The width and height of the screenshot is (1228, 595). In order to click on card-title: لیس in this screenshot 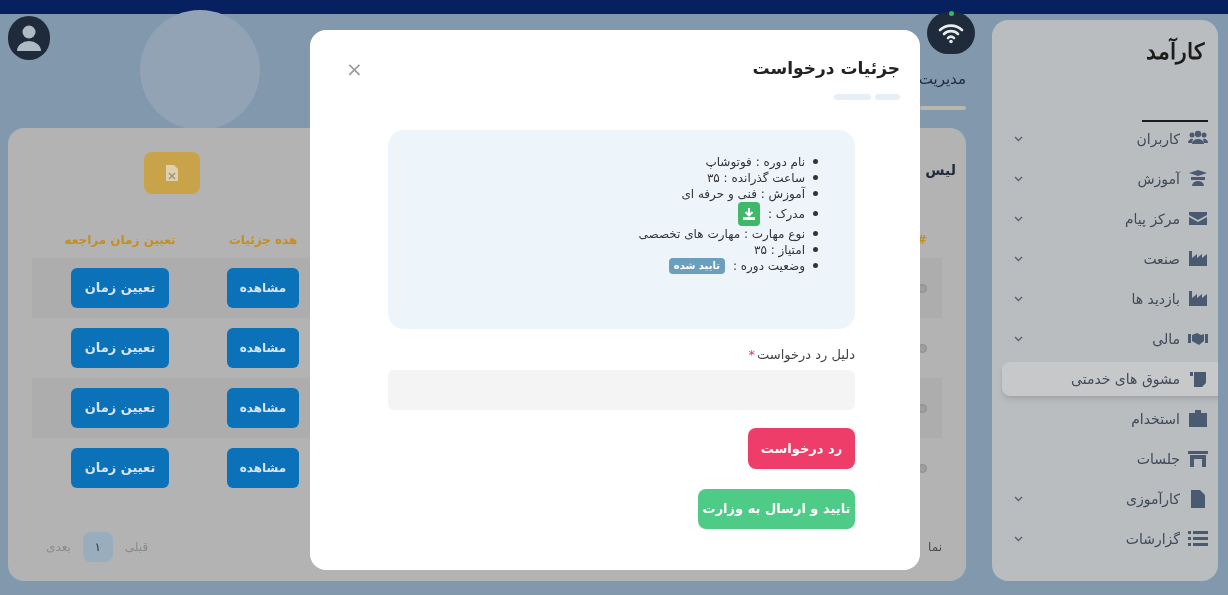, I will do `click(940, 170)`.